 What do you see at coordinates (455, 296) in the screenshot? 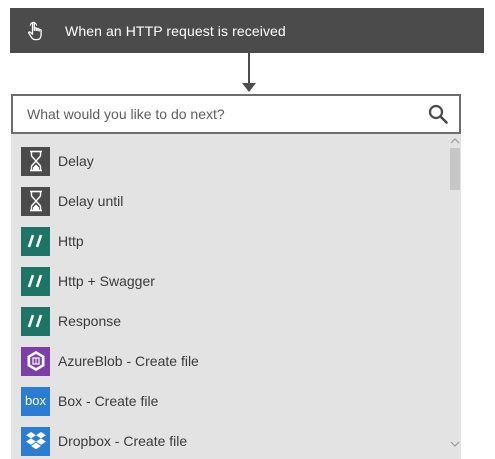
I see `scrollbar` at bounding box center [455, 296].